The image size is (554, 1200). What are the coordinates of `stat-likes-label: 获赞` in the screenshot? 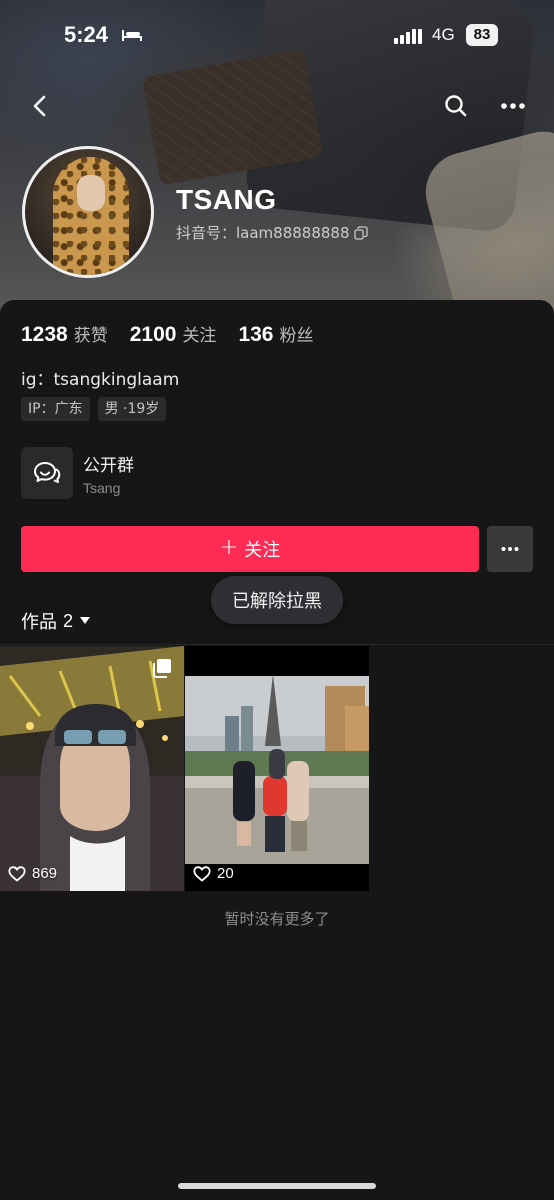 It's located at (90, 336).